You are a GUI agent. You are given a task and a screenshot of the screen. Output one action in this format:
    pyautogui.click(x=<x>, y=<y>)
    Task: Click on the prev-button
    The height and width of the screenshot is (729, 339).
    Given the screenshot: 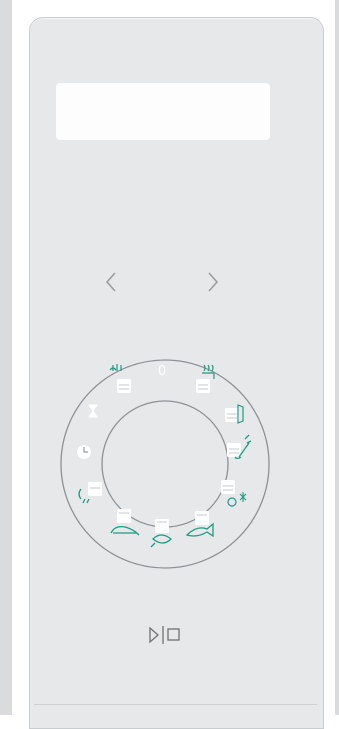 What is the action you would take?
    pyautogui.click(x=111, y=282)
    